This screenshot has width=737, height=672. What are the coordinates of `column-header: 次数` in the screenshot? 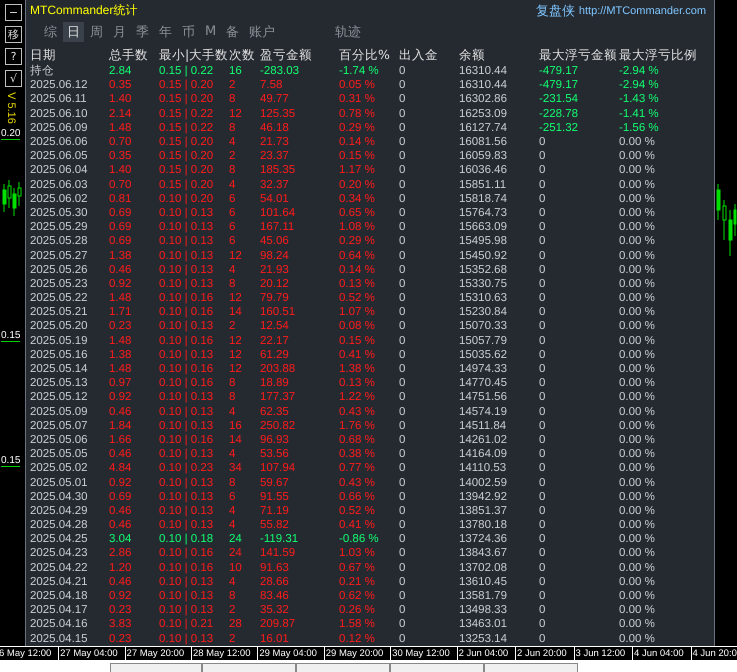 It's located at (242, 55).